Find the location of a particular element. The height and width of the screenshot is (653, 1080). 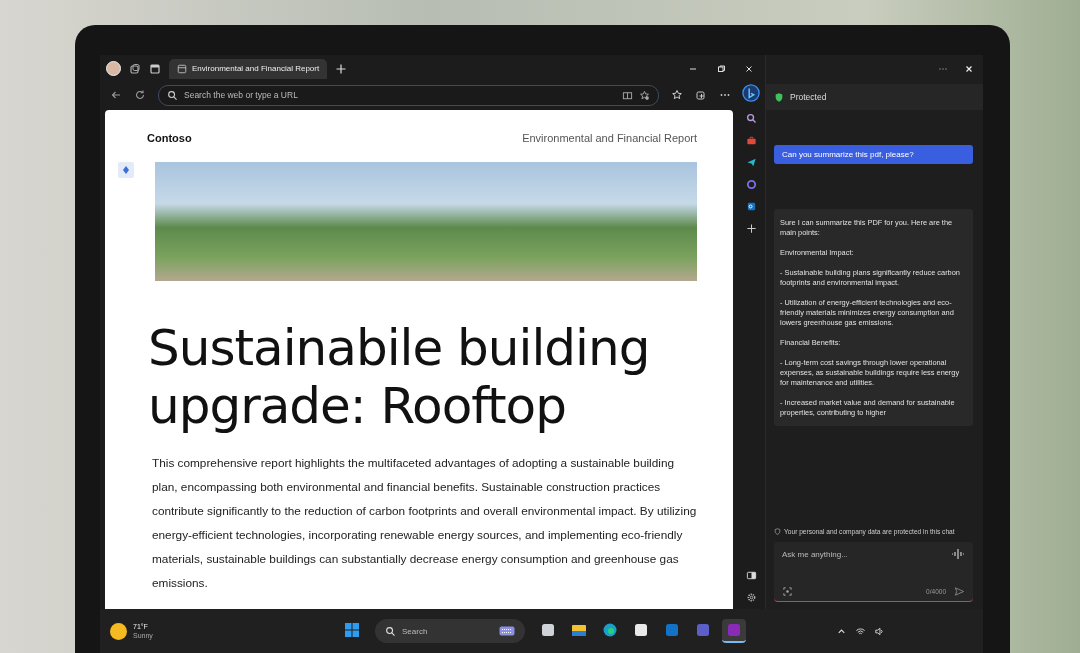

brand-name: Contoso is located at coordinates (169, 138).